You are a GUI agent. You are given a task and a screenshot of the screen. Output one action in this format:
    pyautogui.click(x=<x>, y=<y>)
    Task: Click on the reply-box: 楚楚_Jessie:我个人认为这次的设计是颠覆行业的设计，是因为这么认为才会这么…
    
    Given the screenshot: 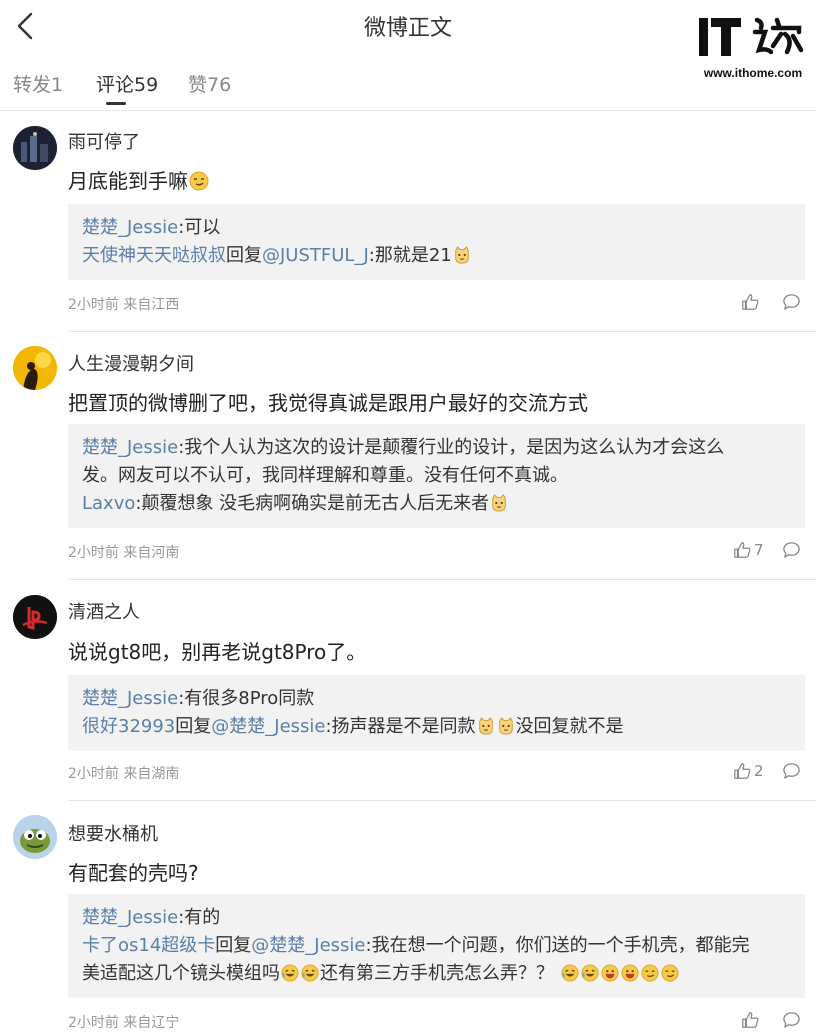 What is the action you would take?
    pyautogui.click(x=436, y=476)
    